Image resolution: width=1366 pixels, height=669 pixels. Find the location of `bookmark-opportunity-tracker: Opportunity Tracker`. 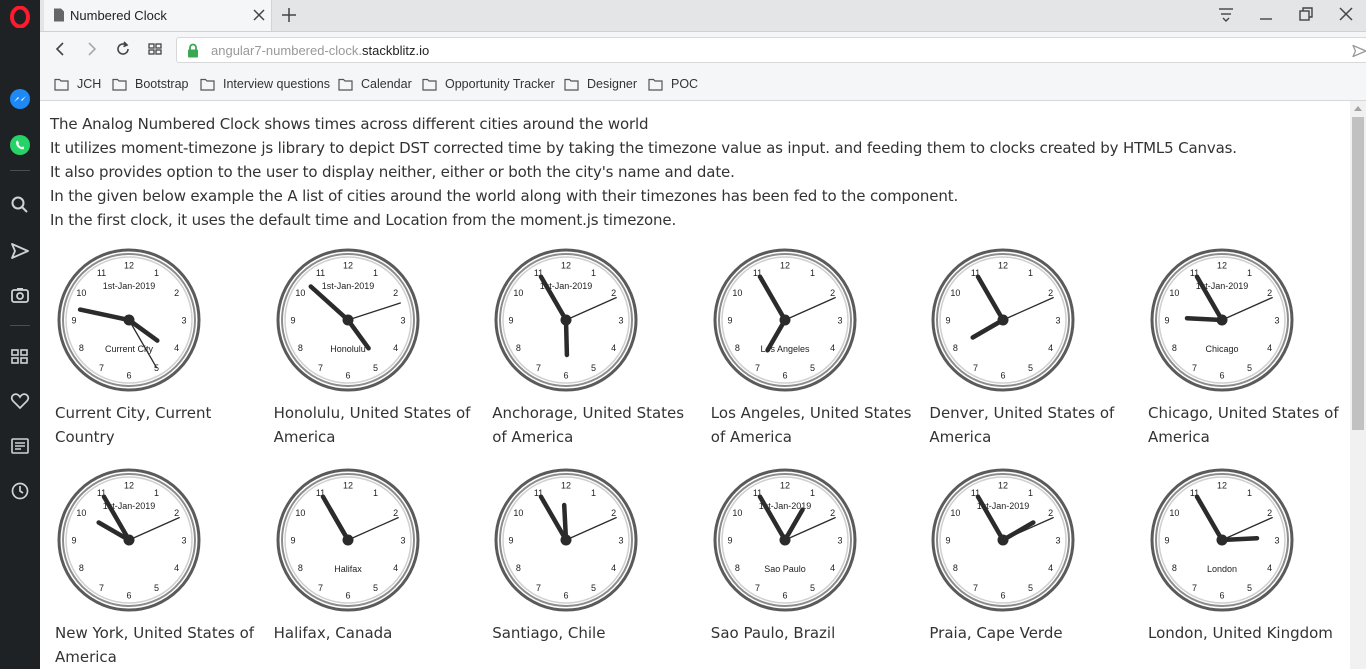

bookmark-opportunity-tracker: Opportunity Tracker is located at coordinates (488, 84).